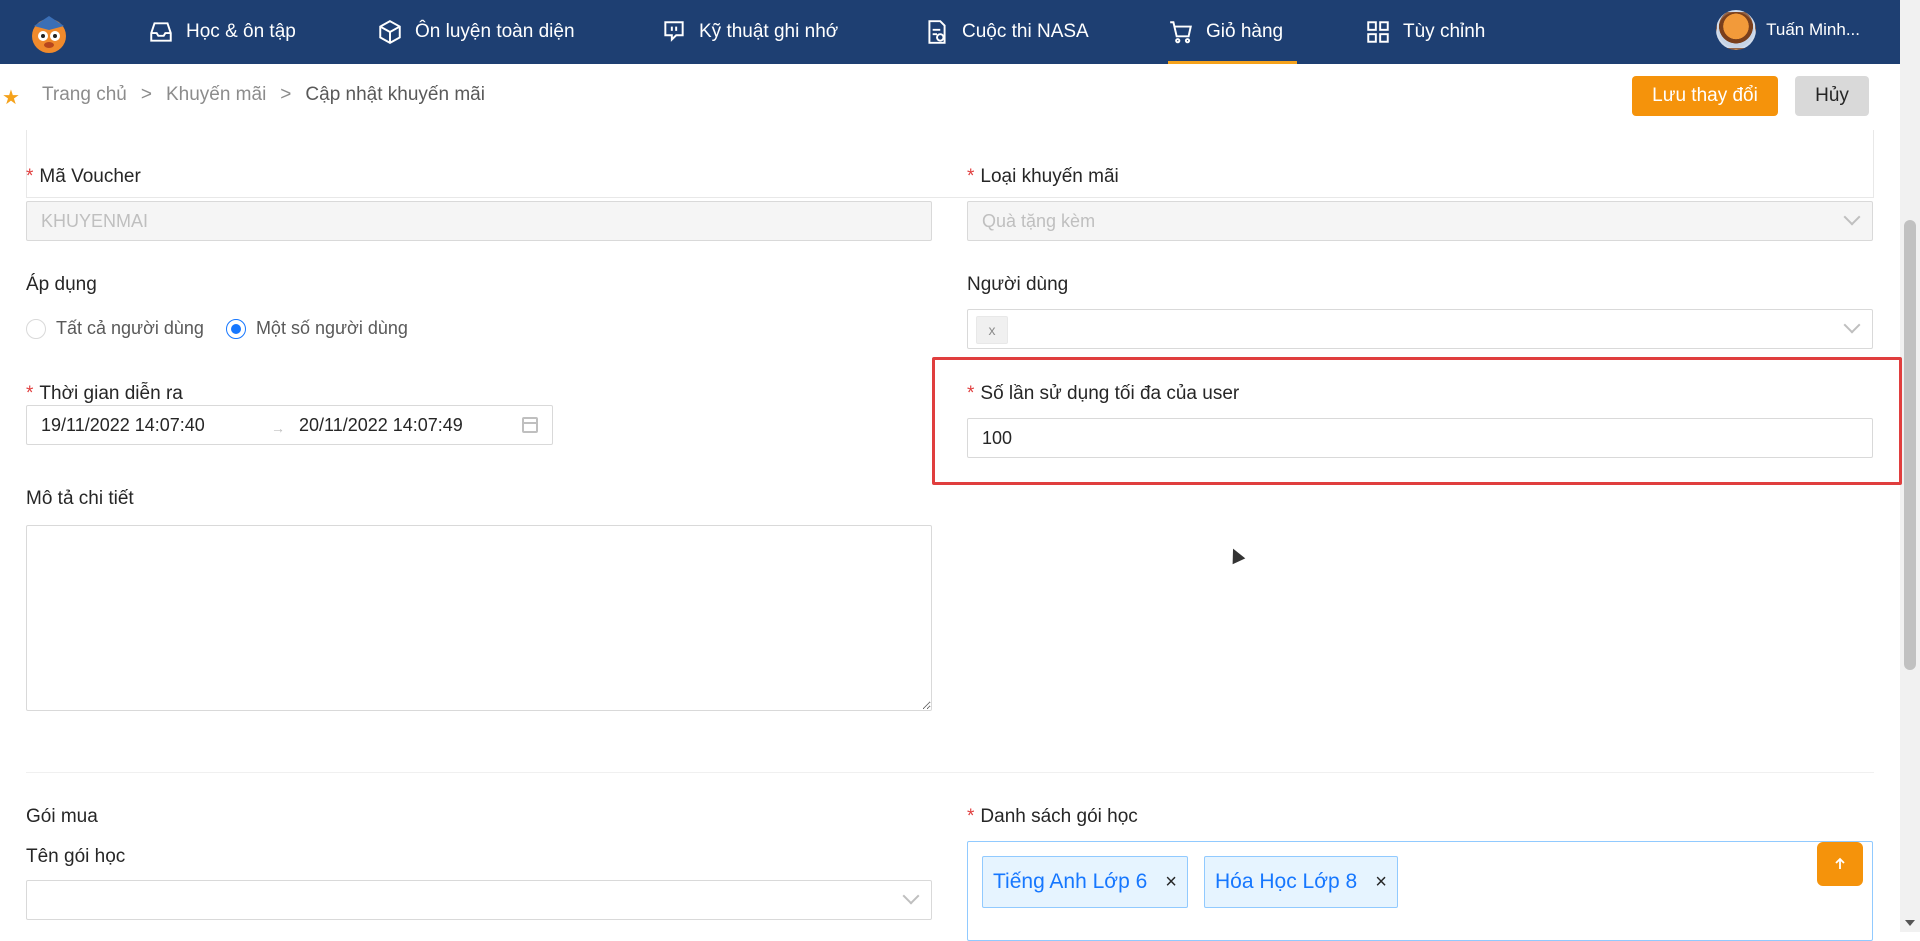  What do you see at coordinates (1052, 816) in the screenshot?
I see `package-list-label: * Danh sách gói học` at bounding box center [1052, 816].